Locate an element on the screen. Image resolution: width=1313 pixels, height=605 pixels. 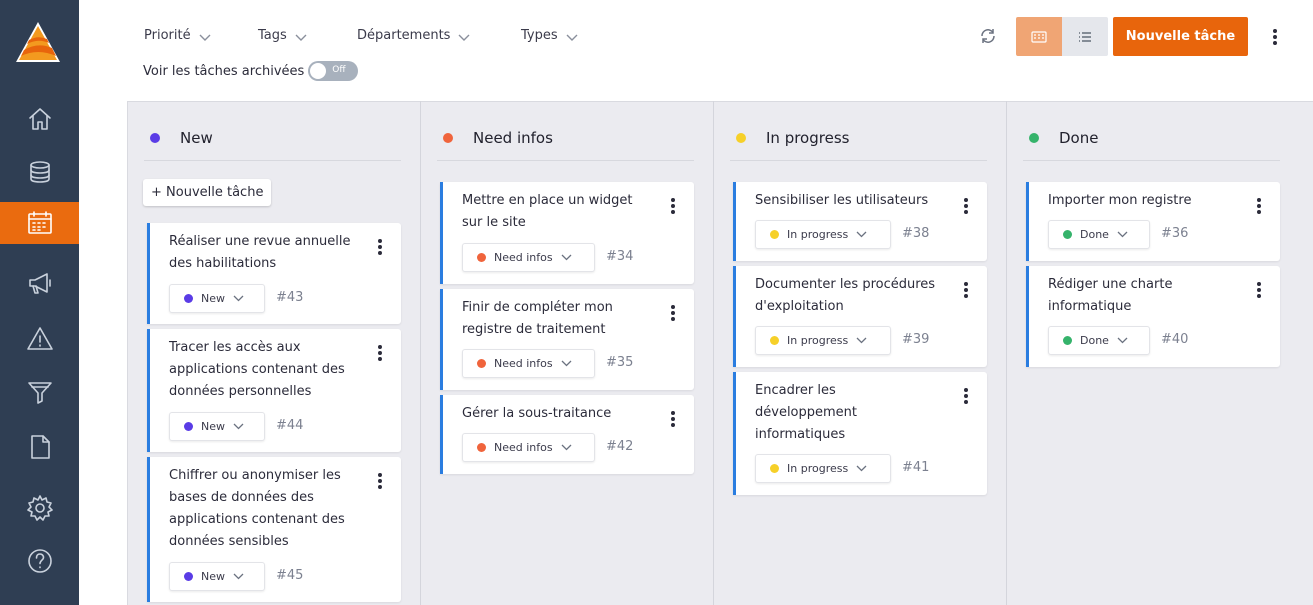
list-icon is located at coordinates (1085, 36).